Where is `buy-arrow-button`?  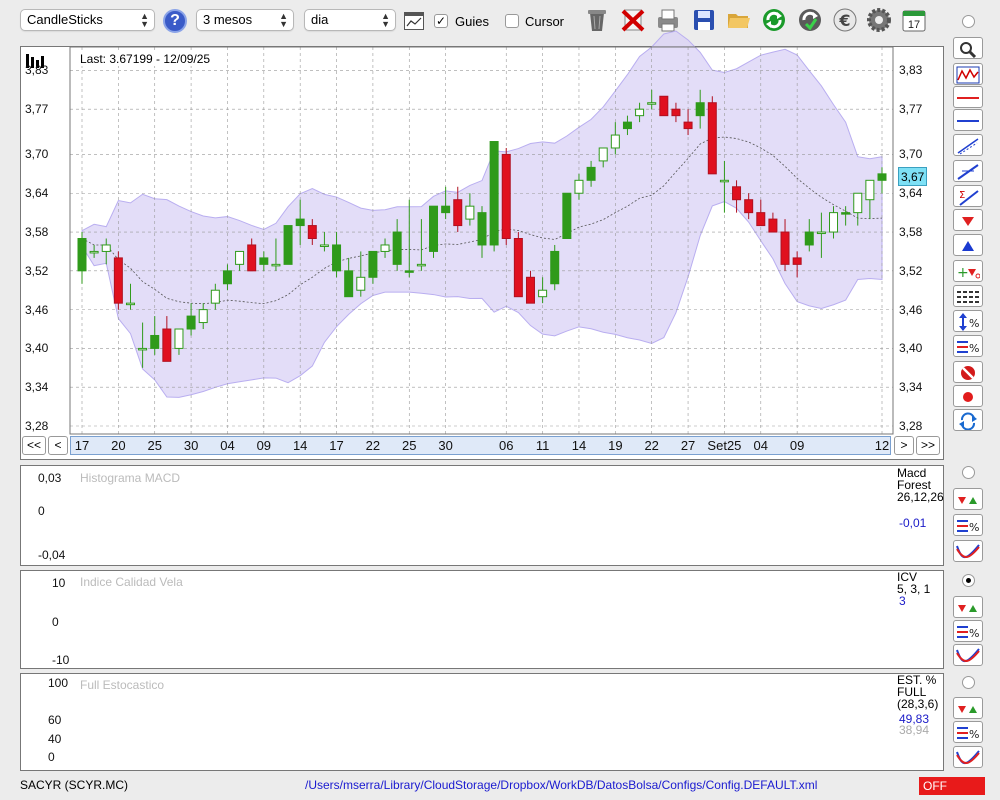 buy-arrow-button is located at coordinates (968, 245).